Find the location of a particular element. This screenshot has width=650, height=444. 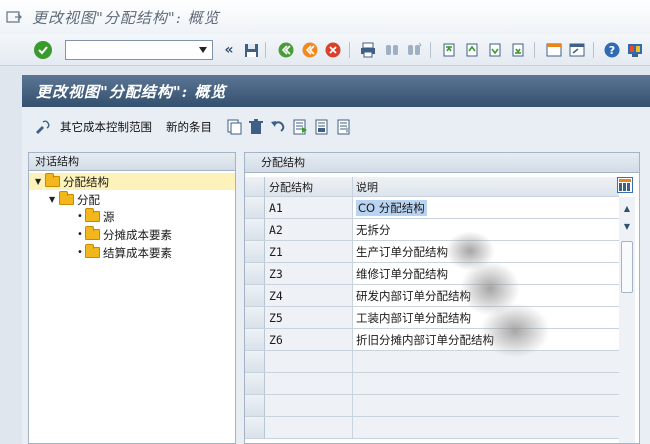

application-toolbar: 其它成本控制范围 新的条目 is located at coordinates (336, 127).